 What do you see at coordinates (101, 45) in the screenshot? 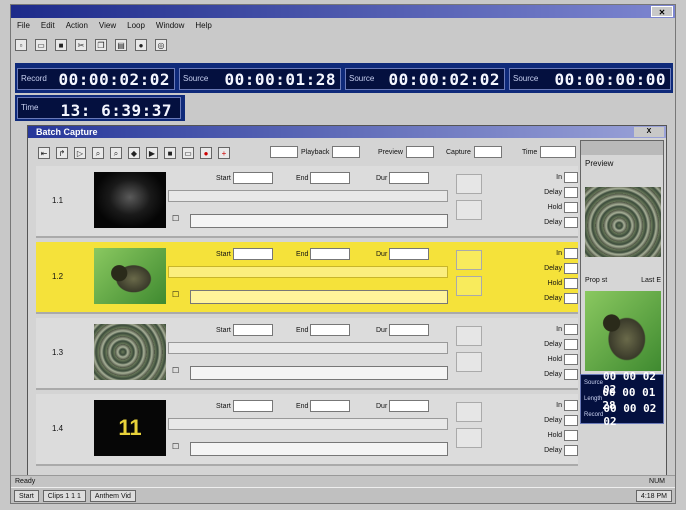
I see `copy-icon: ❐` at bounding box center [101, 45].